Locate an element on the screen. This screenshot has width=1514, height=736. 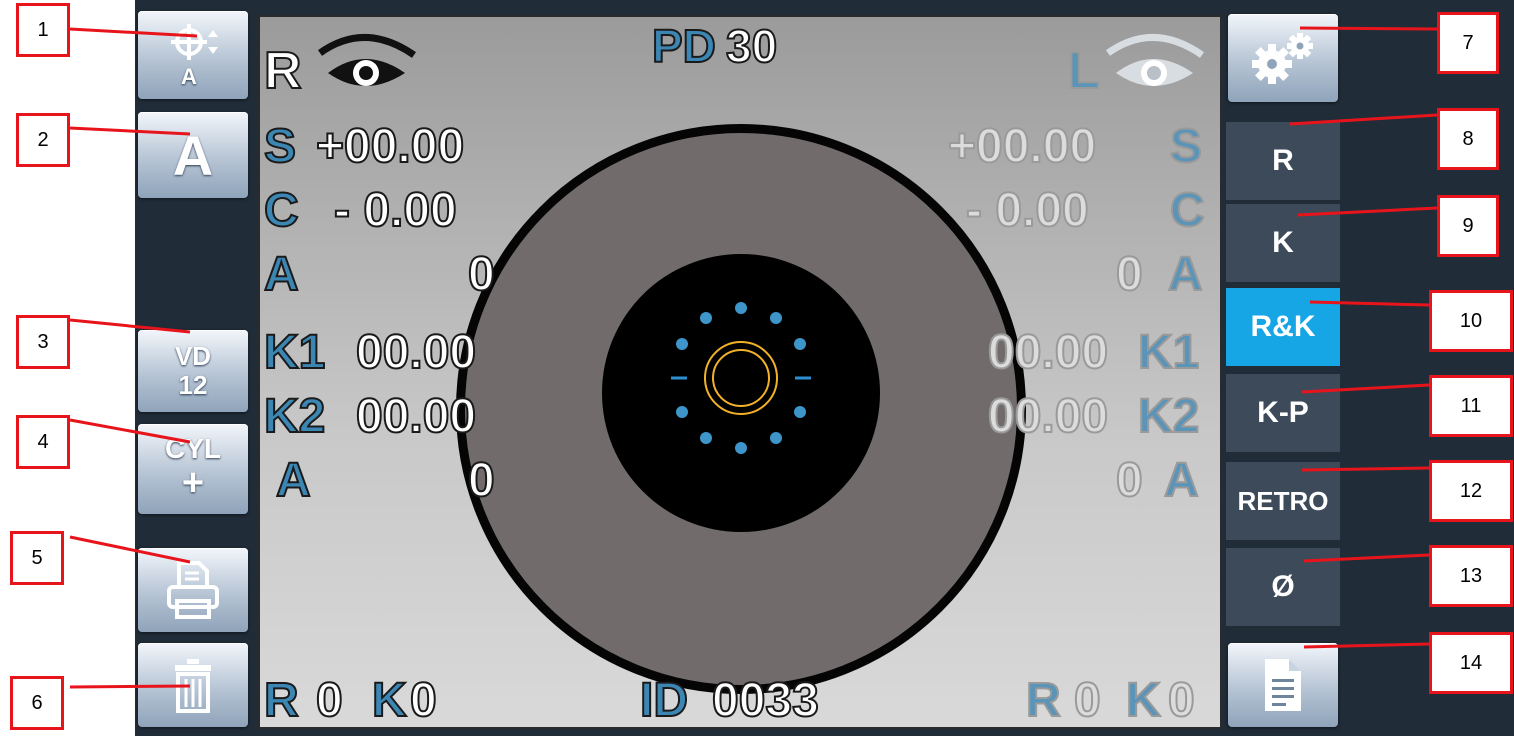
callout-5: 5 is located at coordinates (37, 558).